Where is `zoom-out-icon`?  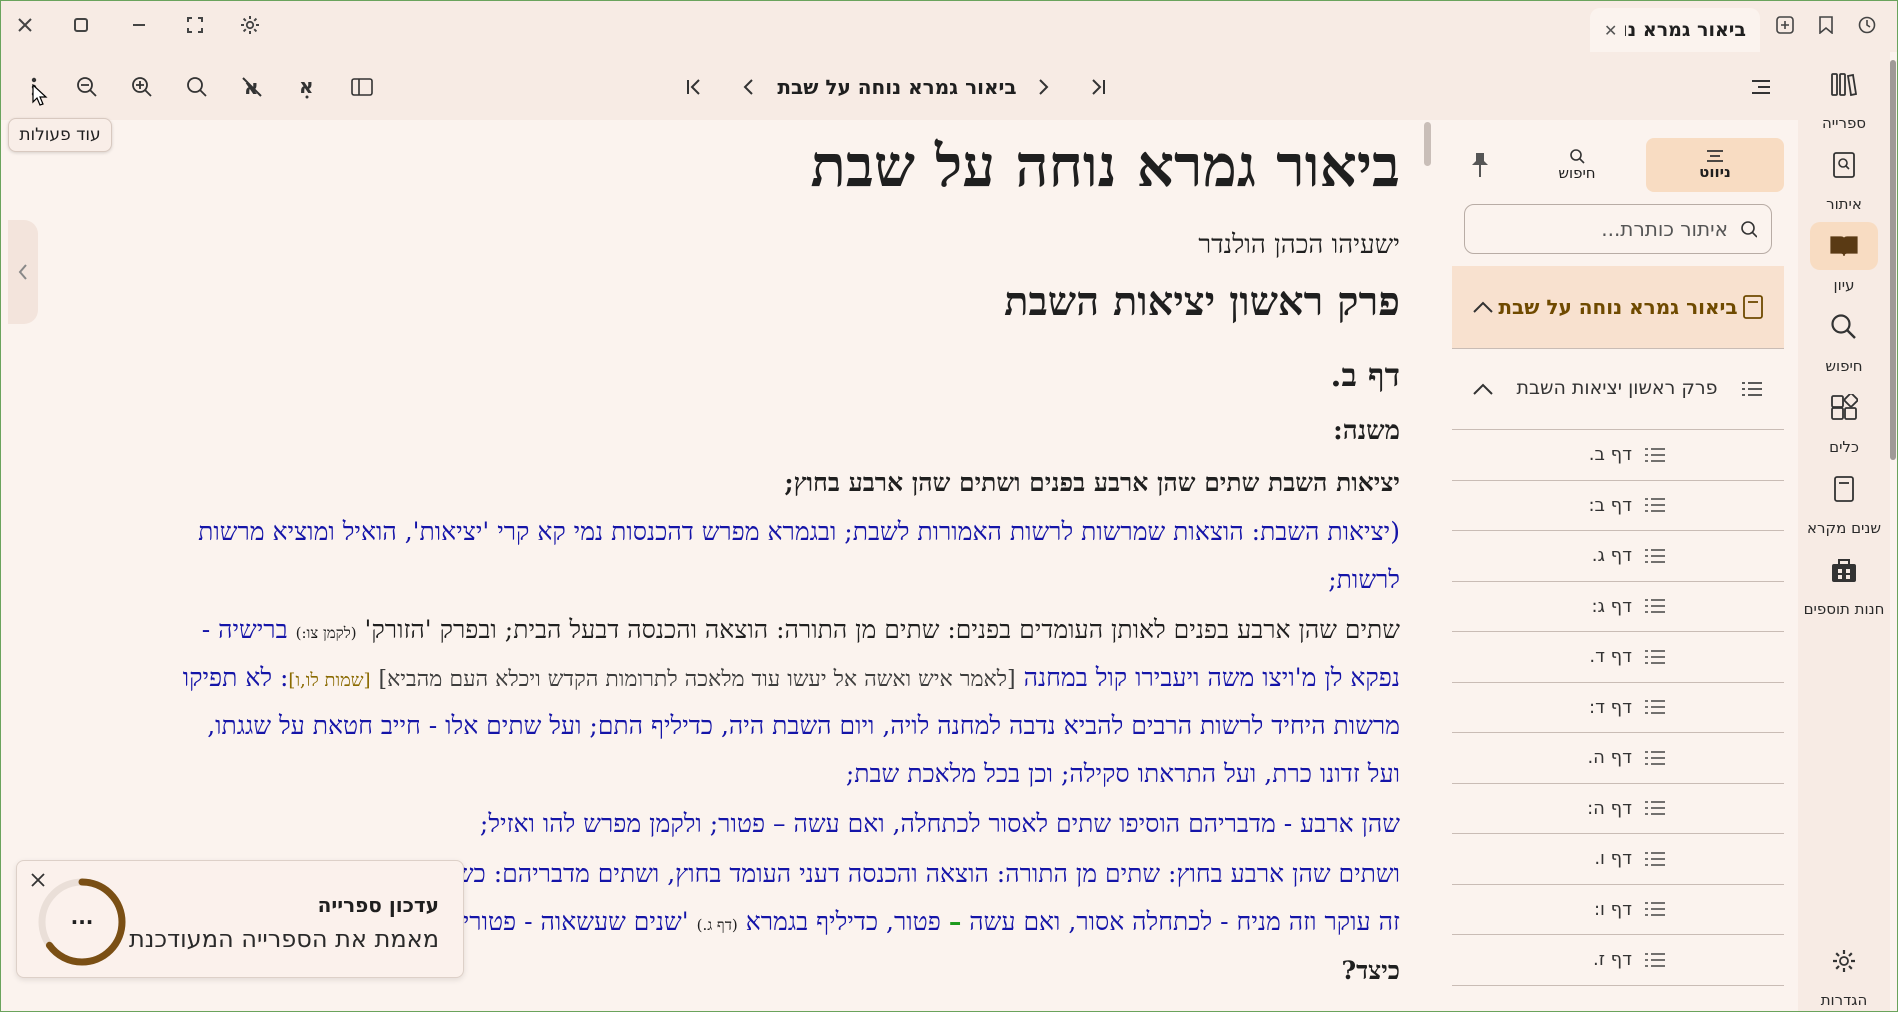 zoom-out-icon is located at coordinates (87, 87).